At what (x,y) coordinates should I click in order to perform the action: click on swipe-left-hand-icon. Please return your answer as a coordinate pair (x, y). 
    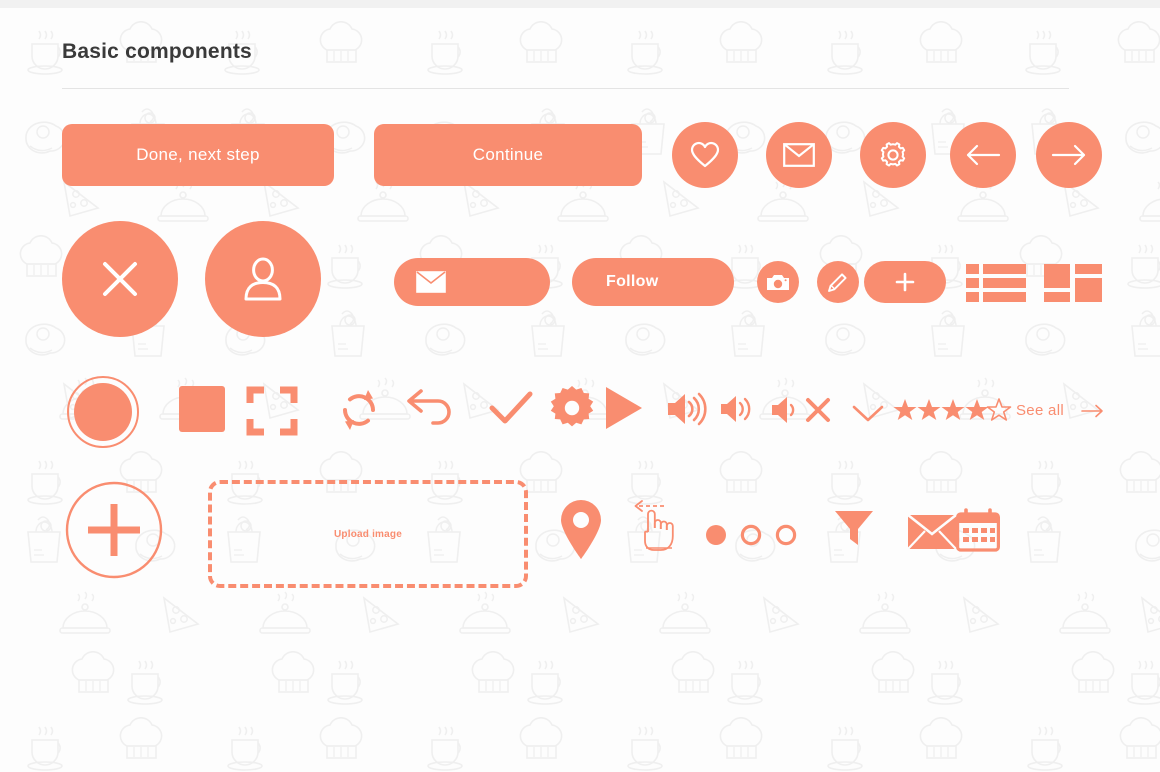
    Looking at the image, I should click on (654, 525).